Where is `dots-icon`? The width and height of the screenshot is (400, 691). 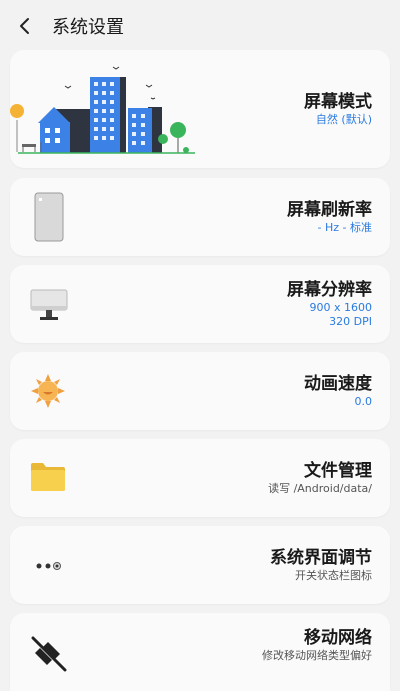
dots-icon is located at coordinates (48, 566).